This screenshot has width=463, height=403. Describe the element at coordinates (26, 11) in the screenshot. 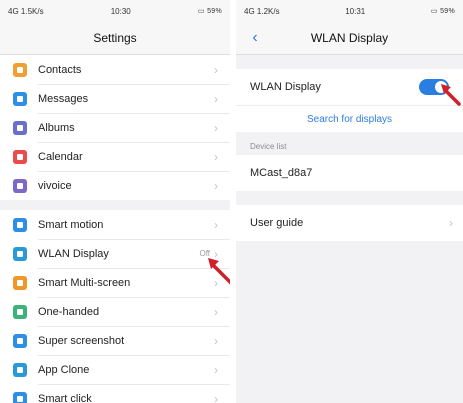

I see `network-speed: 4G 1.5K/s` at that location.